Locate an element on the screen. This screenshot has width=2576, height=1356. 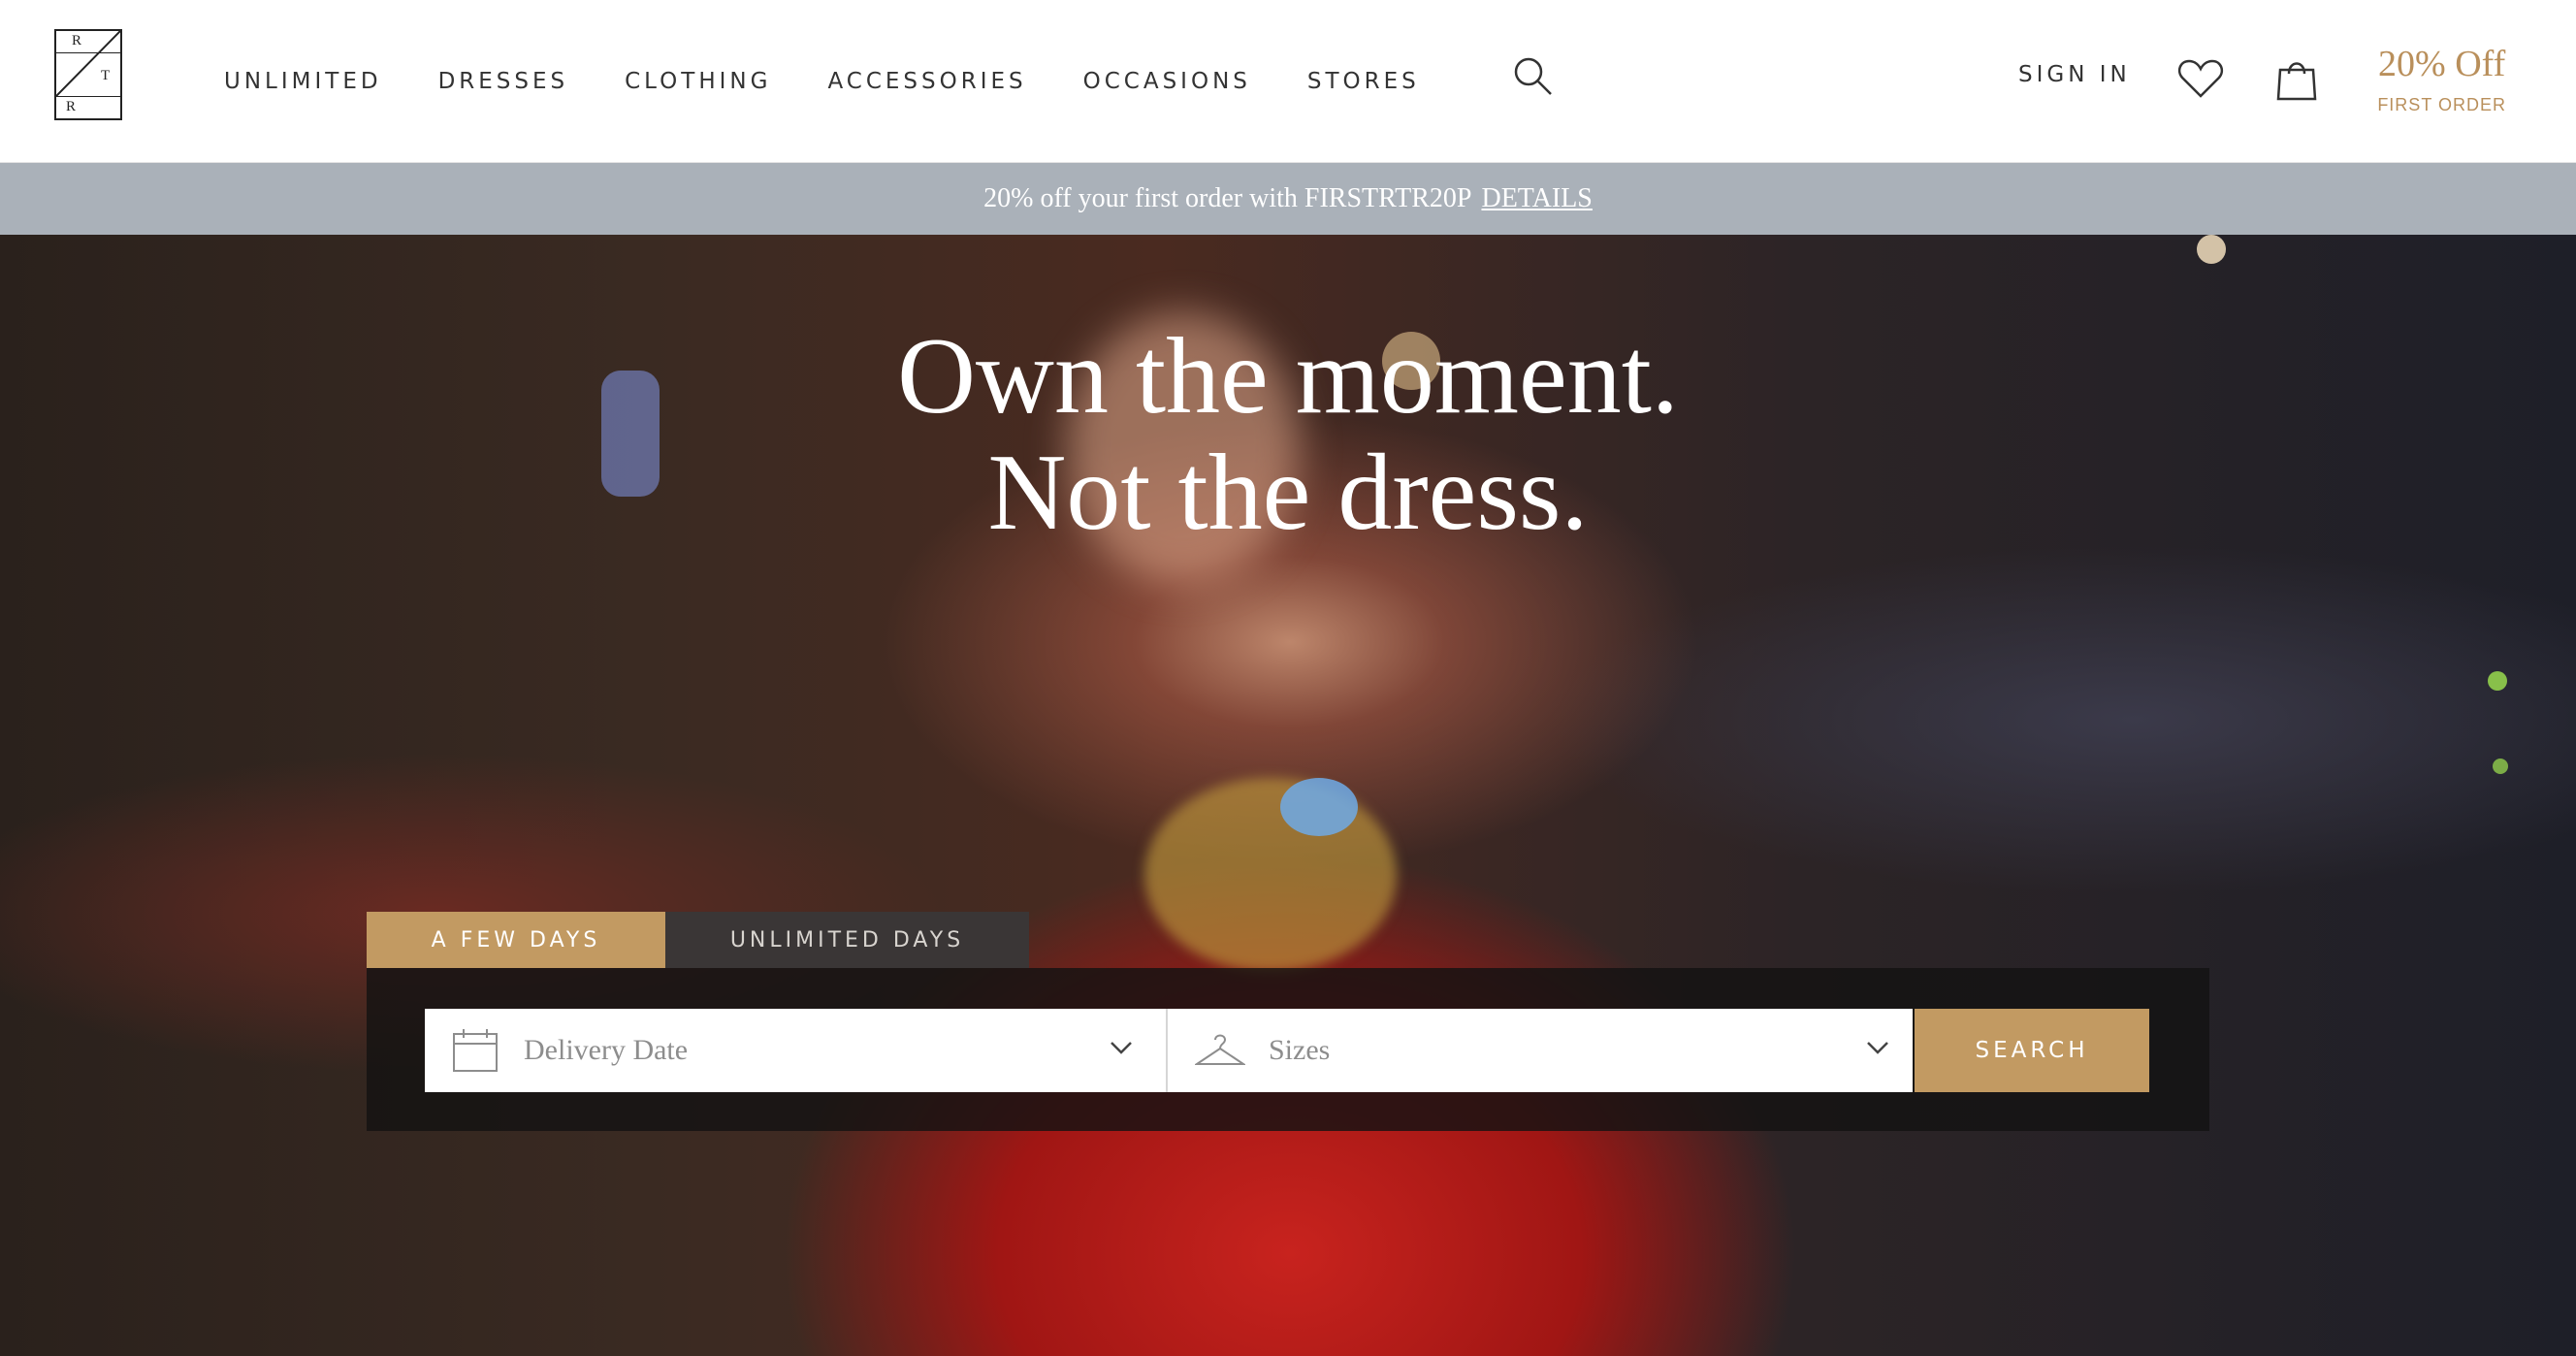
calendar-icon is located at coordinates (475, 1050).